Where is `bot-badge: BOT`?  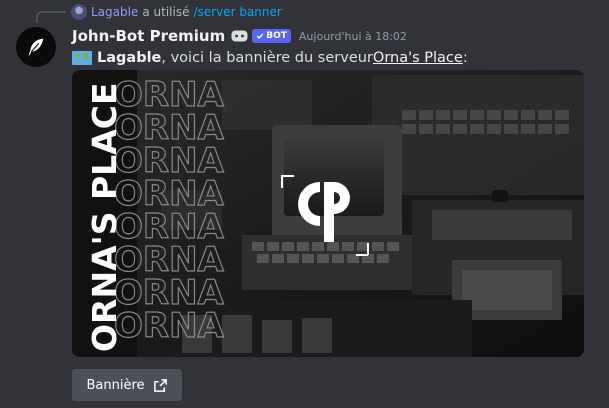 bot-badge: BOT is located at coordinates (271, 36).